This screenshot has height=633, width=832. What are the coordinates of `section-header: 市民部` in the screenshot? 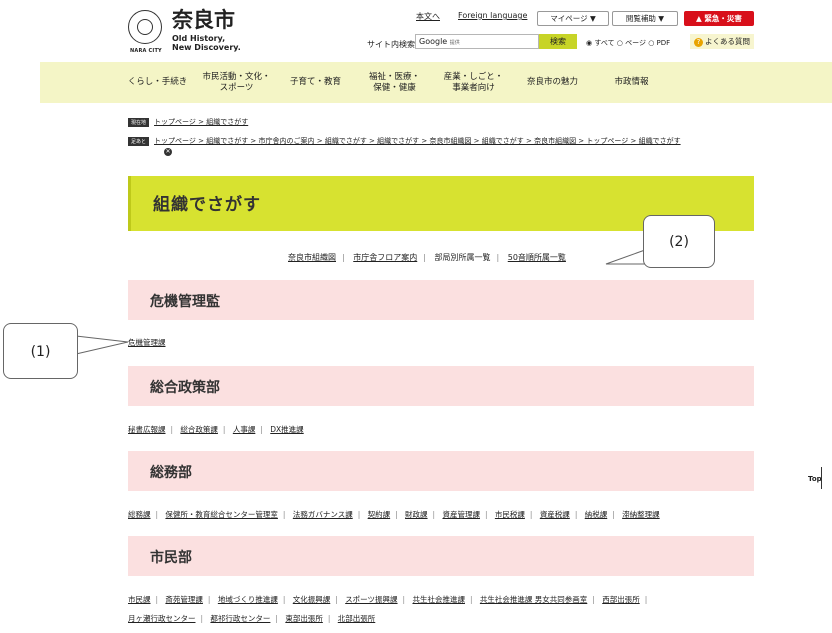 It's located at (441, 556).